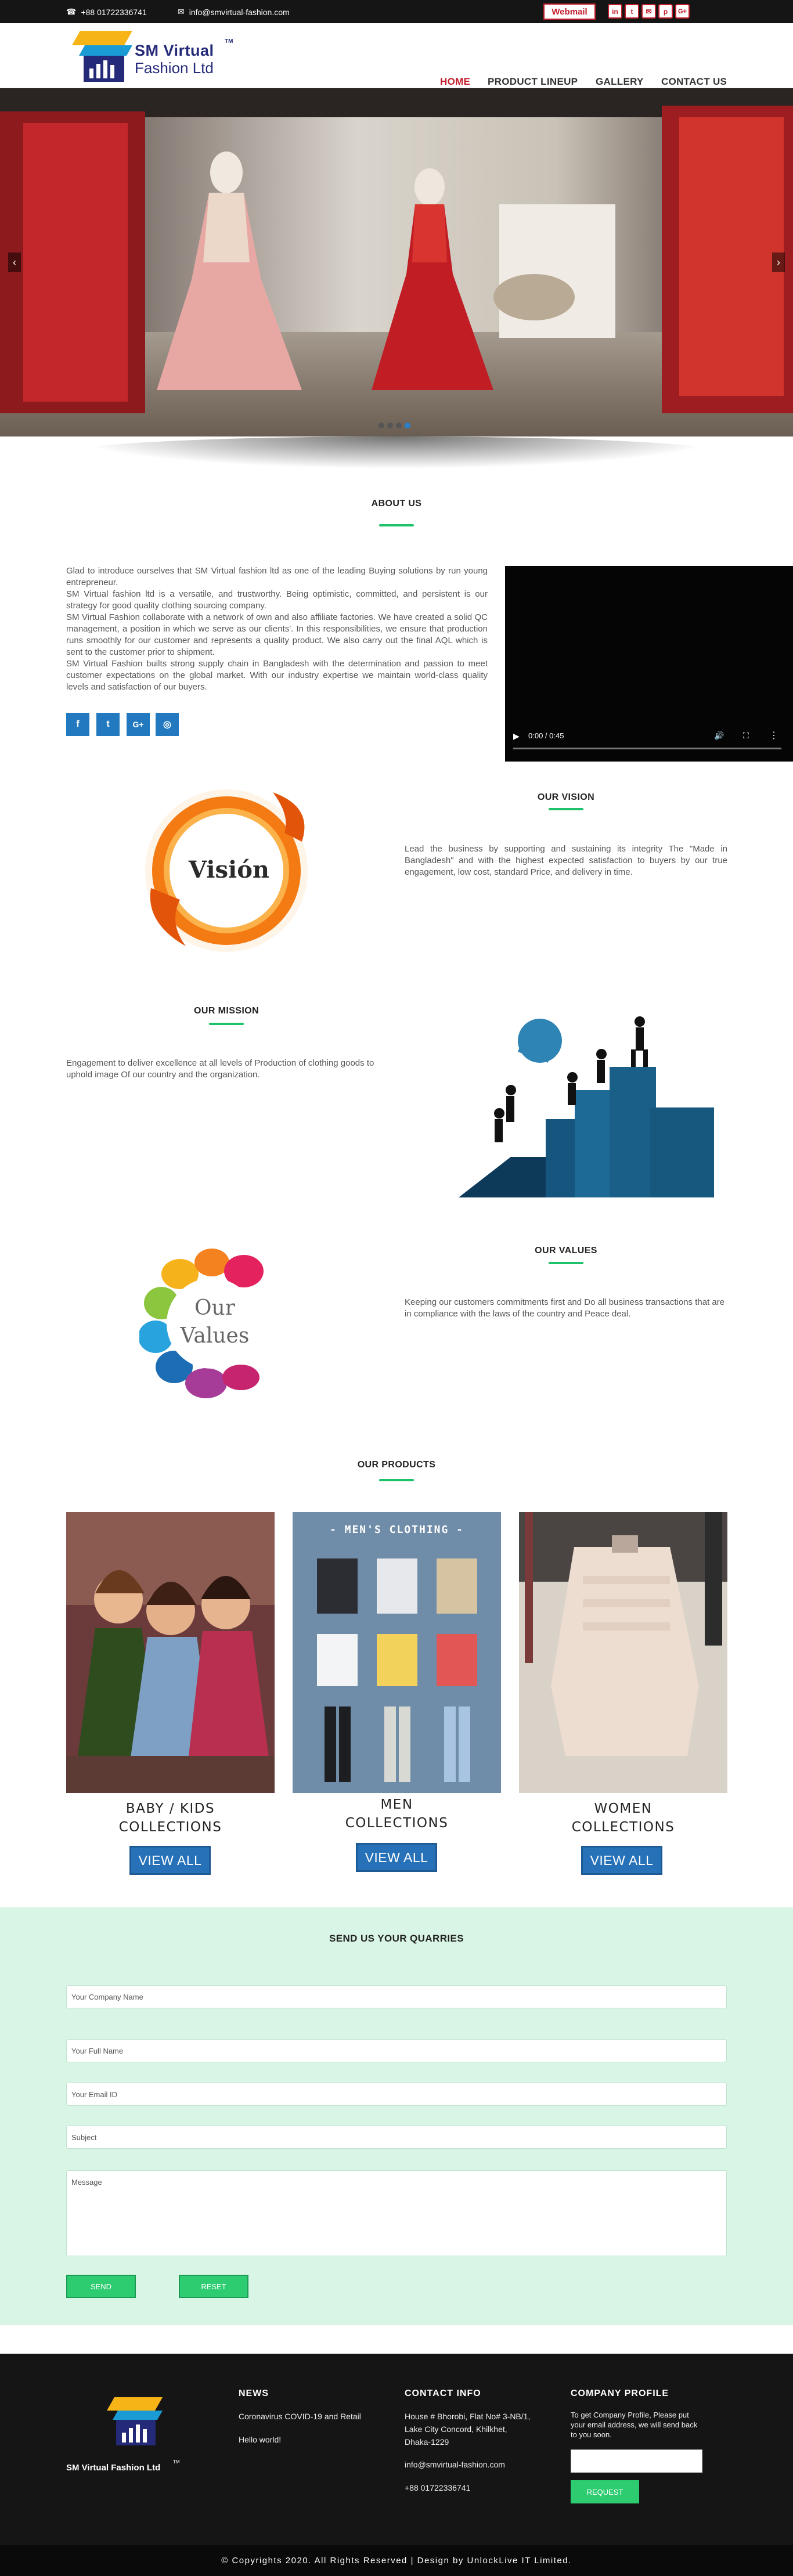  What do you see at coordinates (455, 82) in the screenshot?
I see `nav-home: HOME` at bounding box center [455, 82].